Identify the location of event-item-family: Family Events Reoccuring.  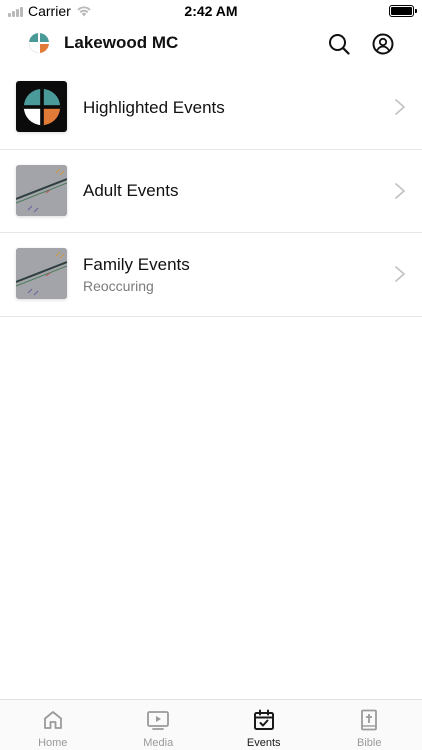
(211, 275).